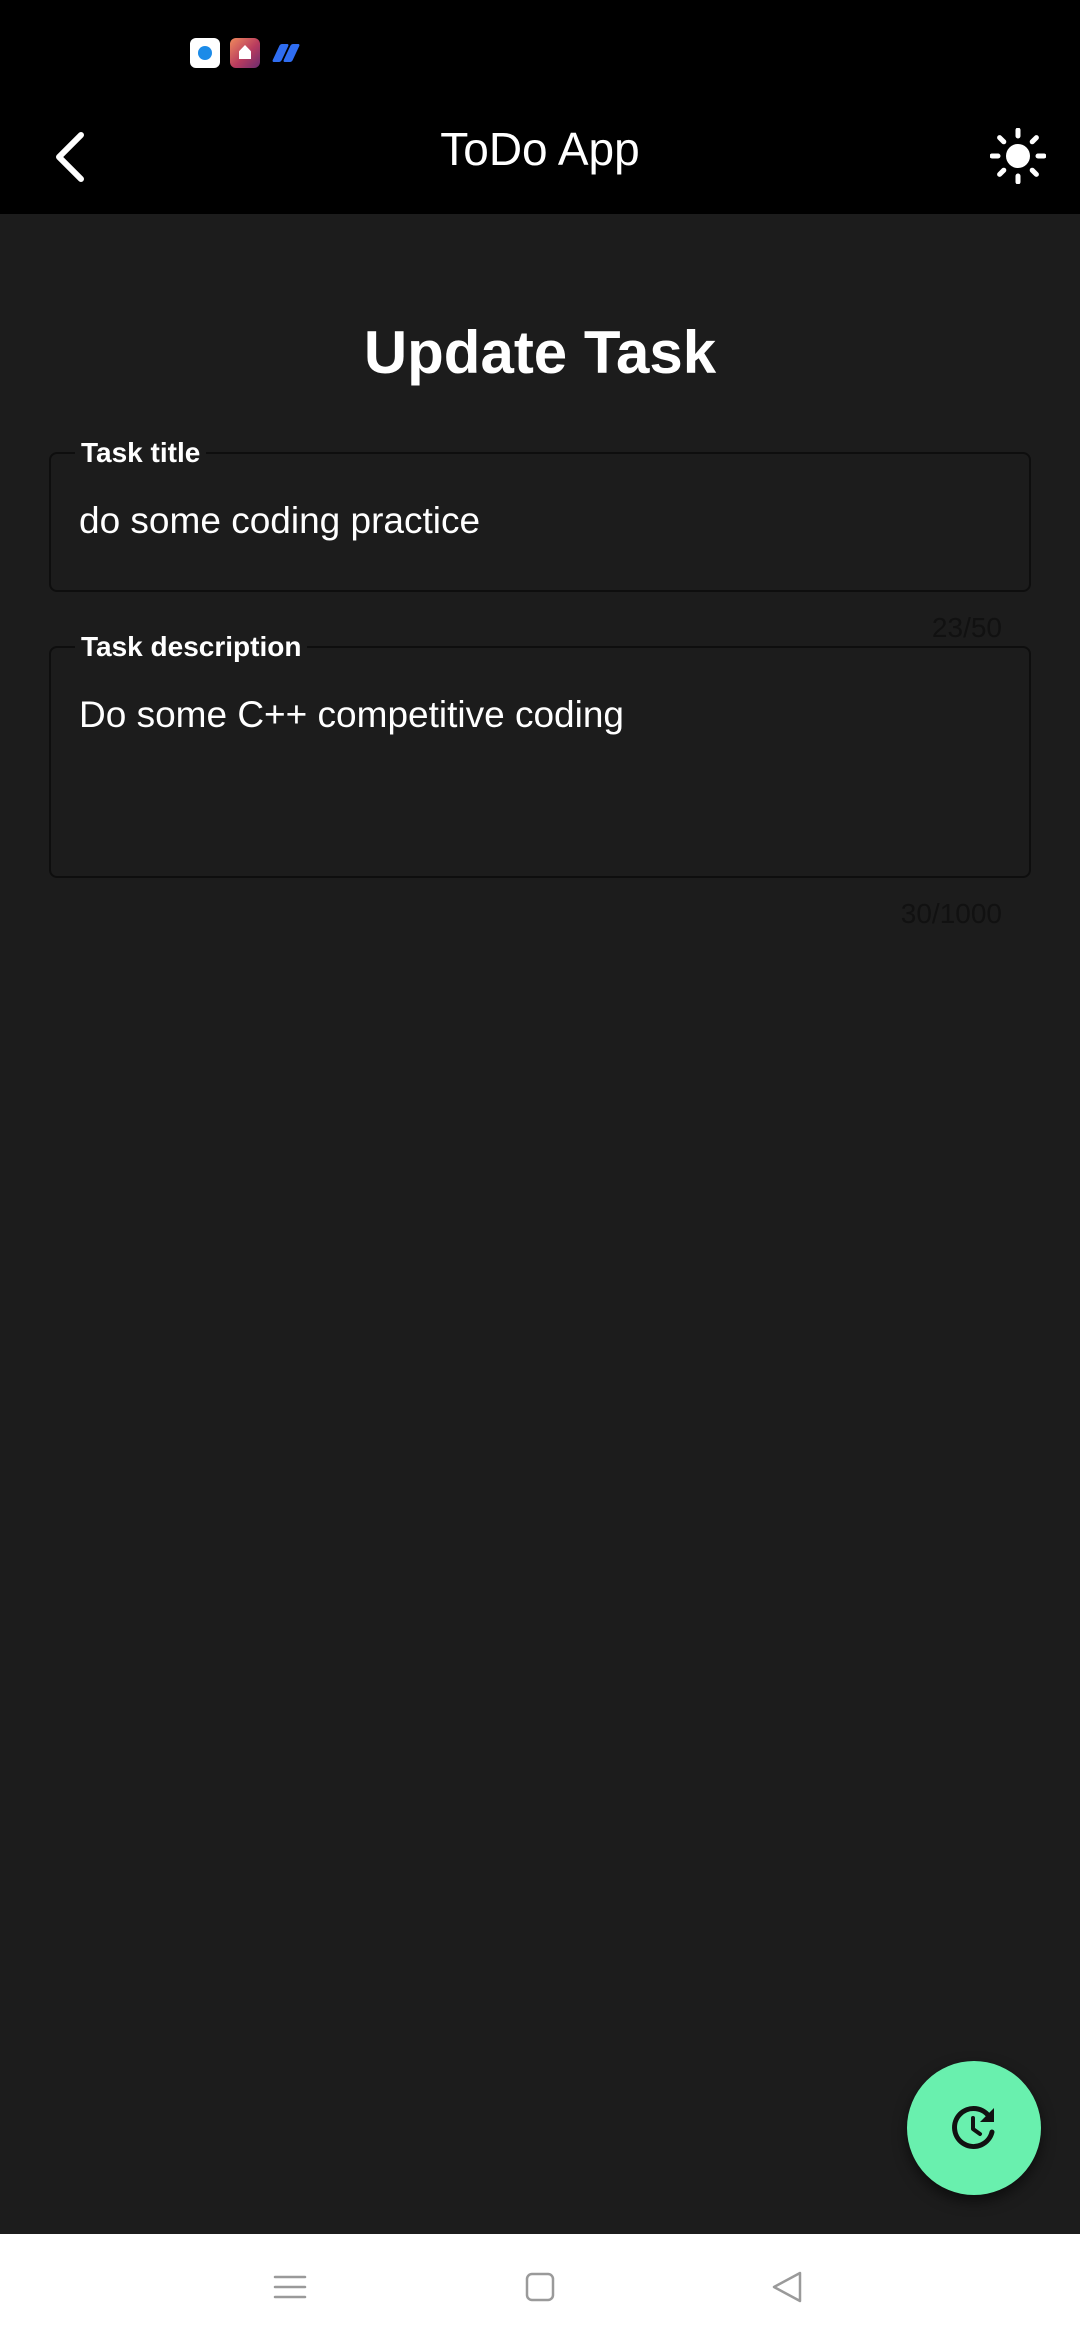 The width and height of the screenshot is (1080, 2340). I want to click on nav-menu-button, so click(290, 2287).